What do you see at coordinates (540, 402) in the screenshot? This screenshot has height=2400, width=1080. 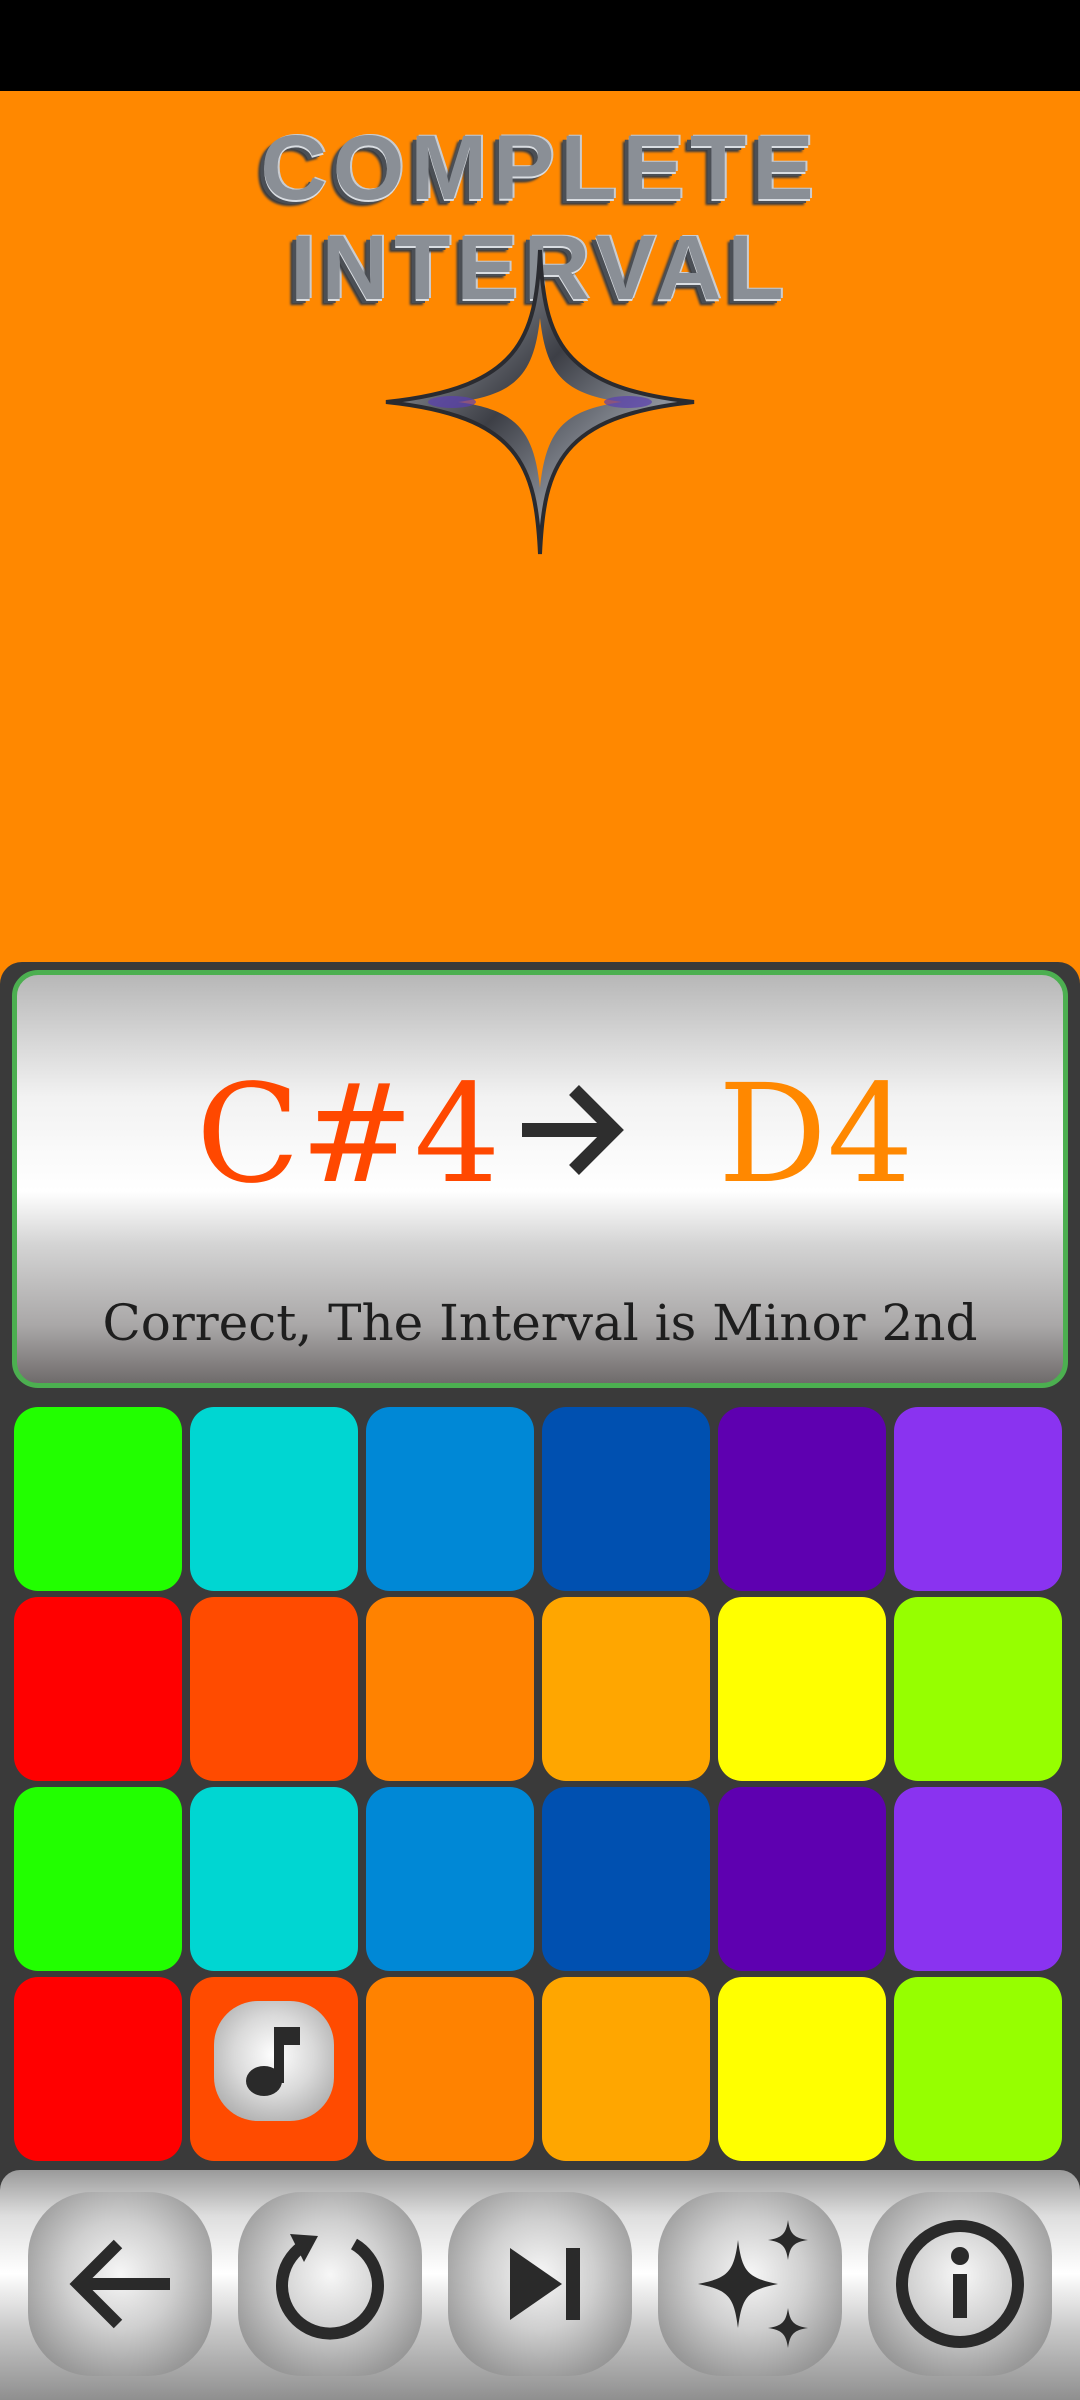 I see `star-logo-icon` at bounding box center [540, 402].